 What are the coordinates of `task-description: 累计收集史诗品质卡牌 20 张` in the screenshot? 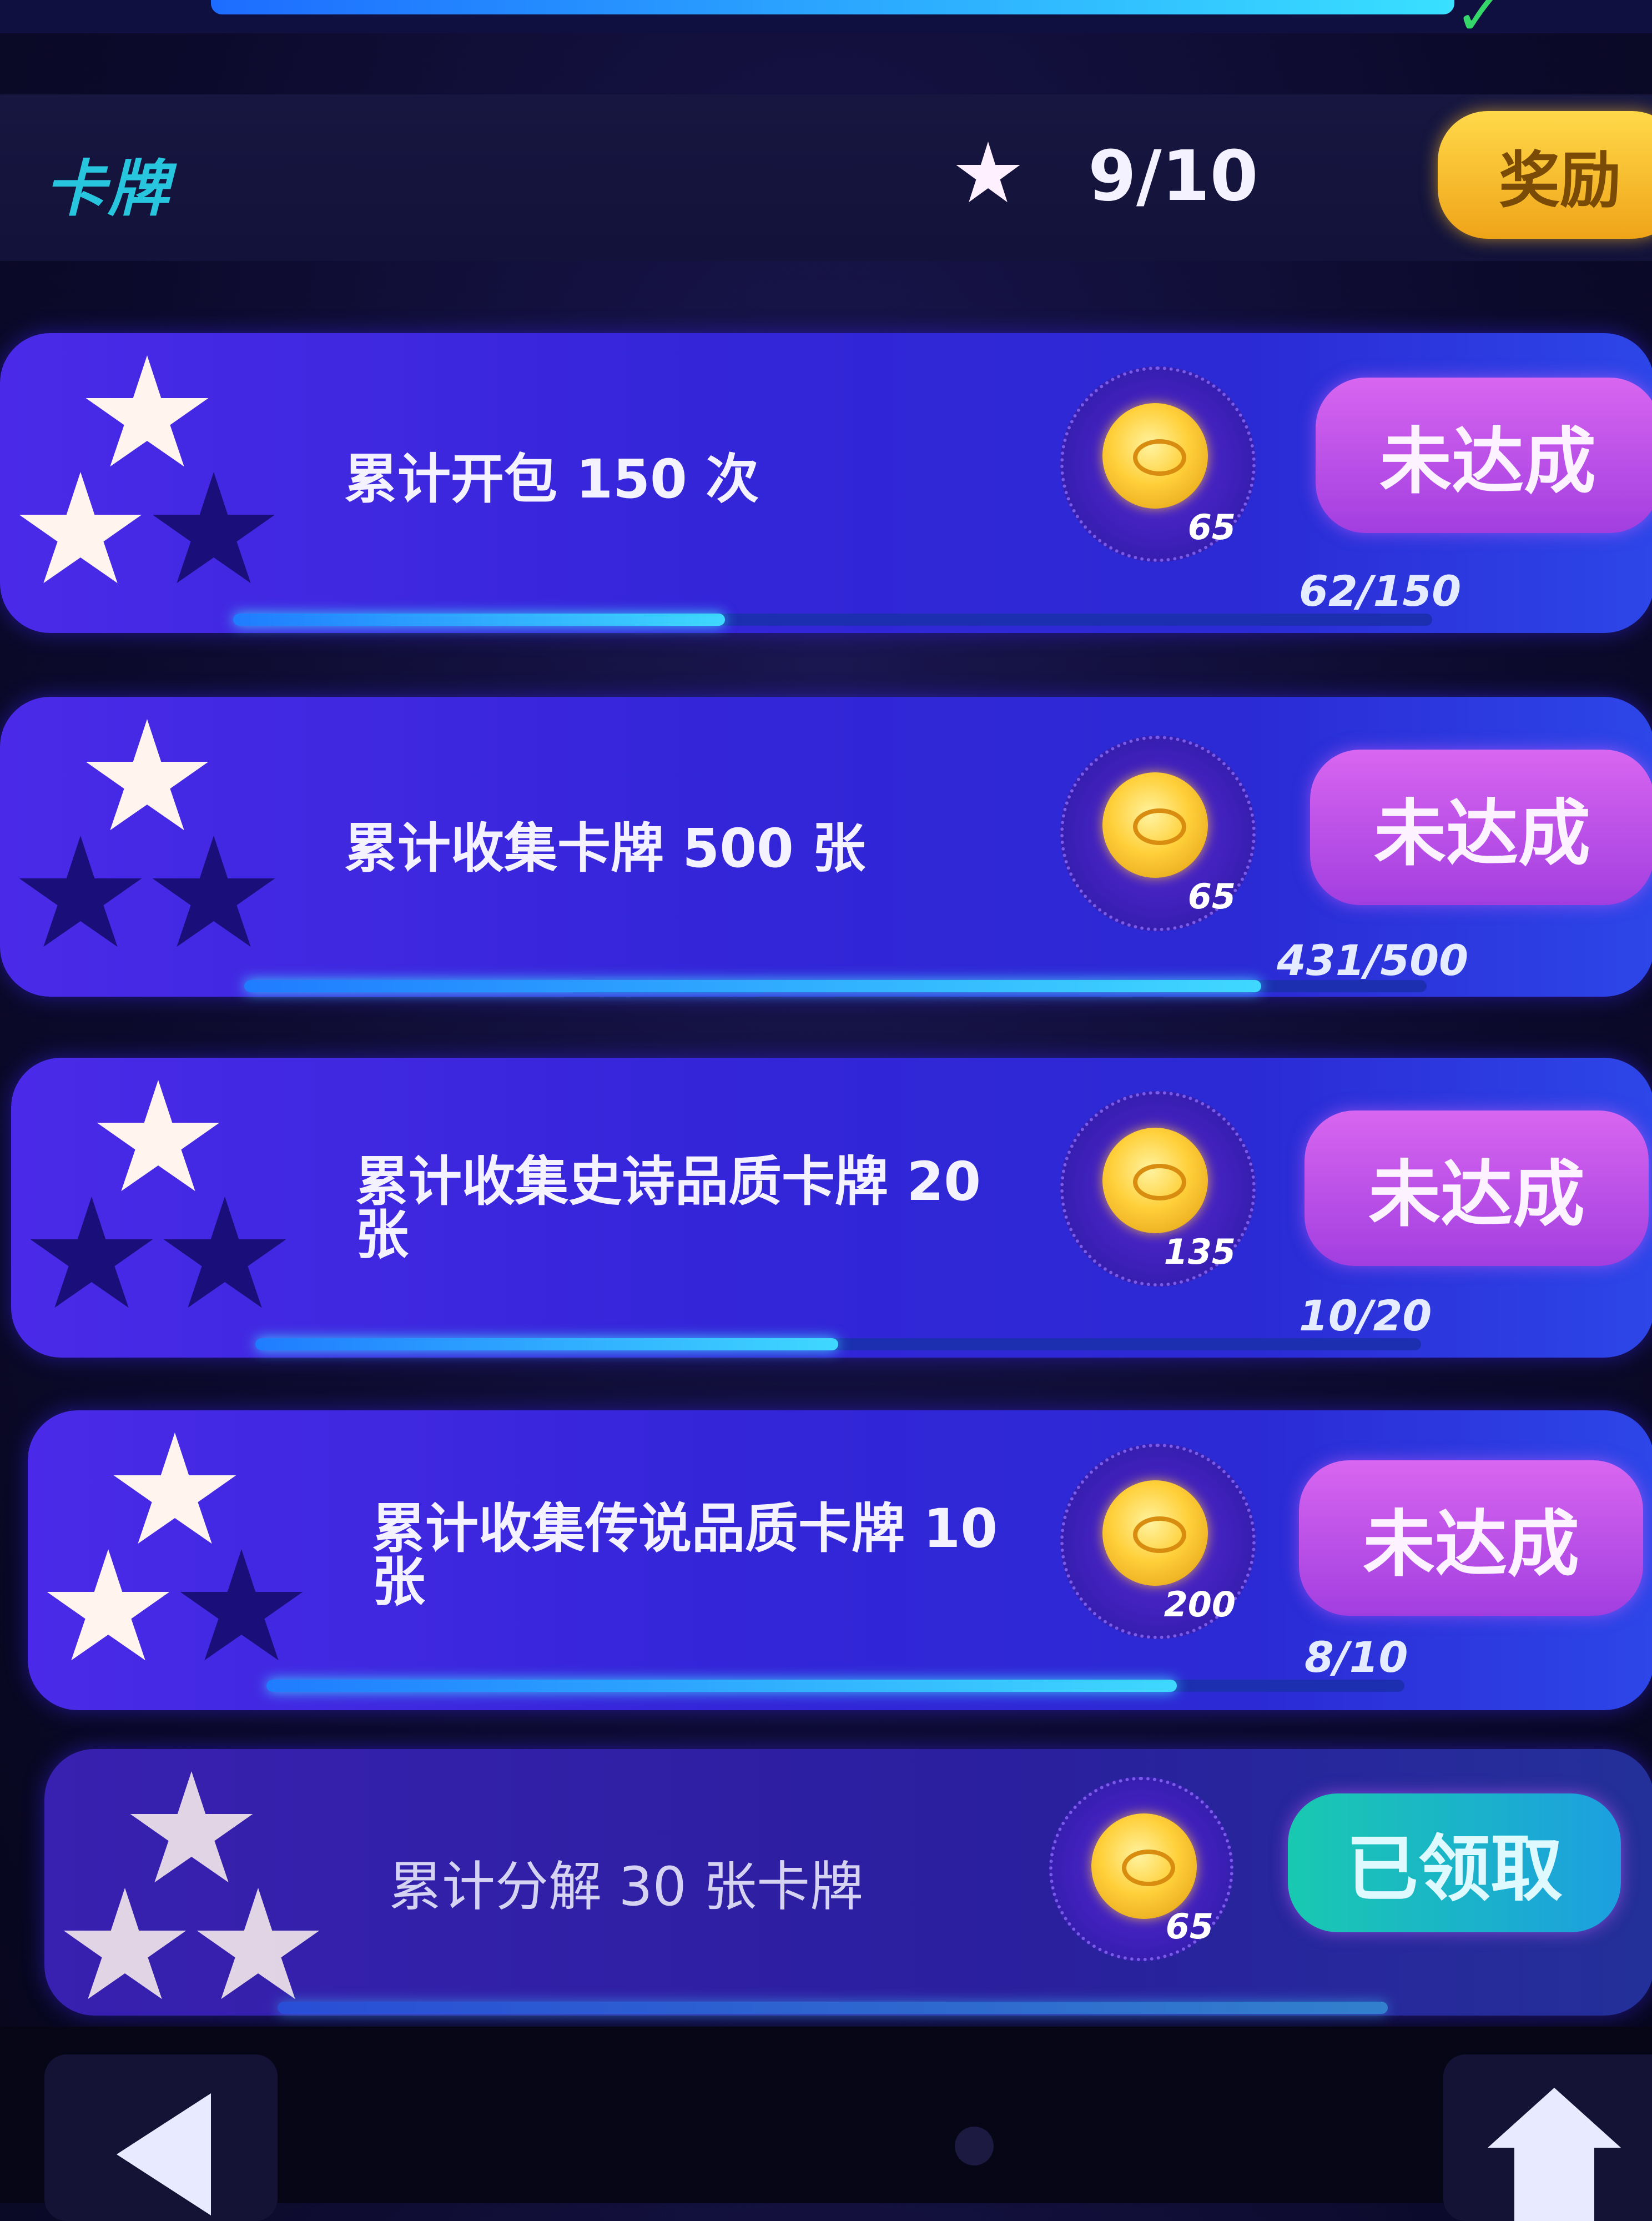 It's located at (668, 1208).